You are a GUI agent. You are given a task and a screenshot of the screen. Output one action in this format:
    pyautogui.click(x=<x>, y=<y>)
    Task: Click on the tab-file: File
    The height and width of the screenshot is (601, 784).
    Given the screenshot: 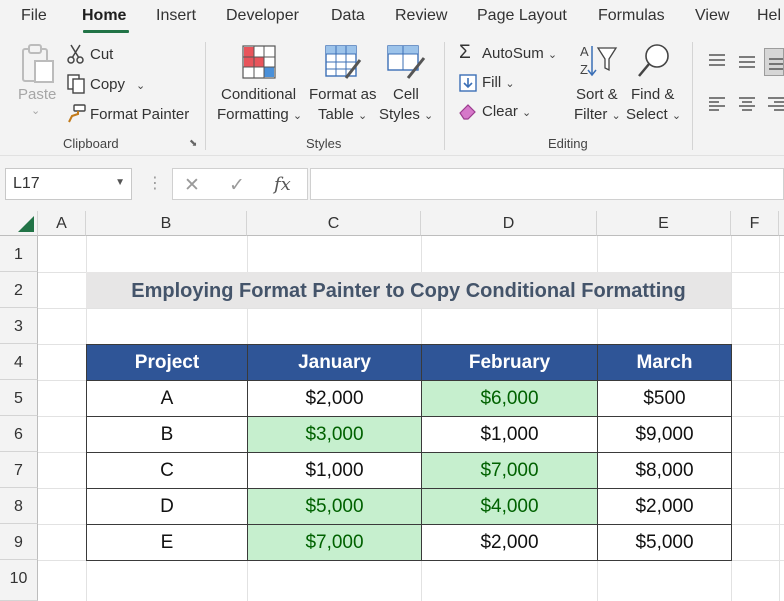 What is the action you would take?
    pyautogui.click(x=34, y=16)
    